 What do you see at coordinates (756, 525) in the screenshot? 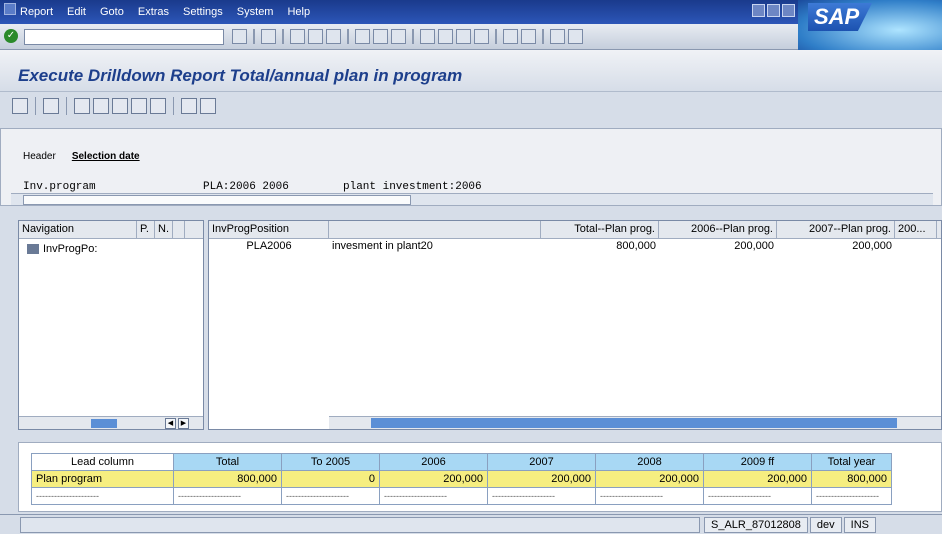
I see `transaction-code: S_ALR_87012808` at bounding box center [756, 525].